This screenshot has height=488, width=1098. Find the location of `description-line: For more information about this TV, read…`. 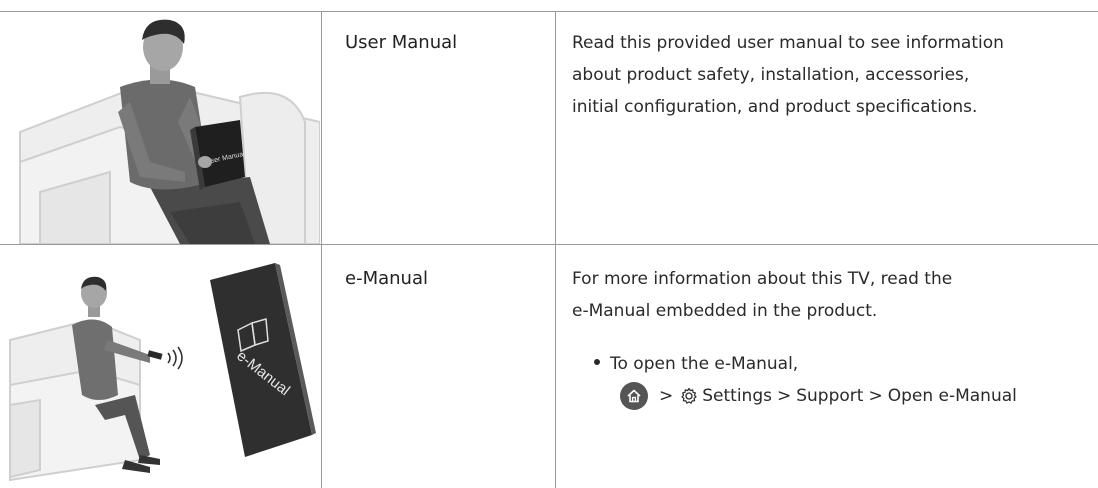

description-line: For more information about this TV, read… is located at coordinates (762, 279).